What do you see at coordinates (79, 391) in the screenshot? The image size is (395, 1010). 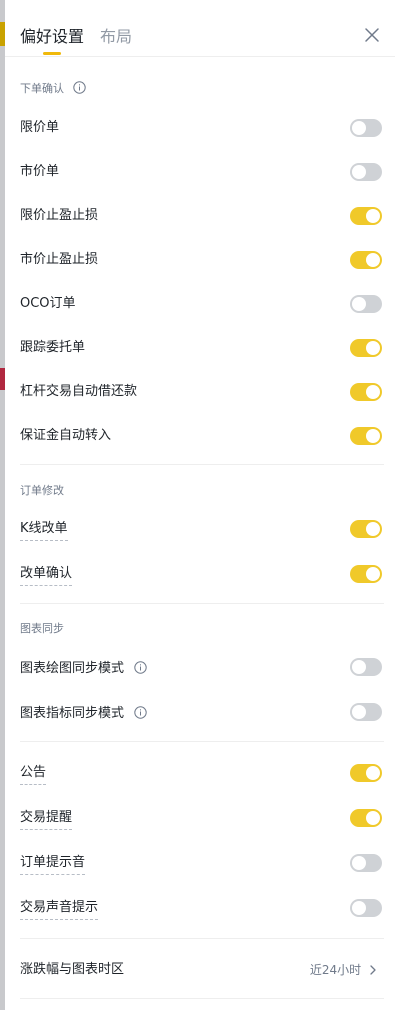 I see `setting-label: 杠杆交易自动借还款` at bounding box center [79, 391].